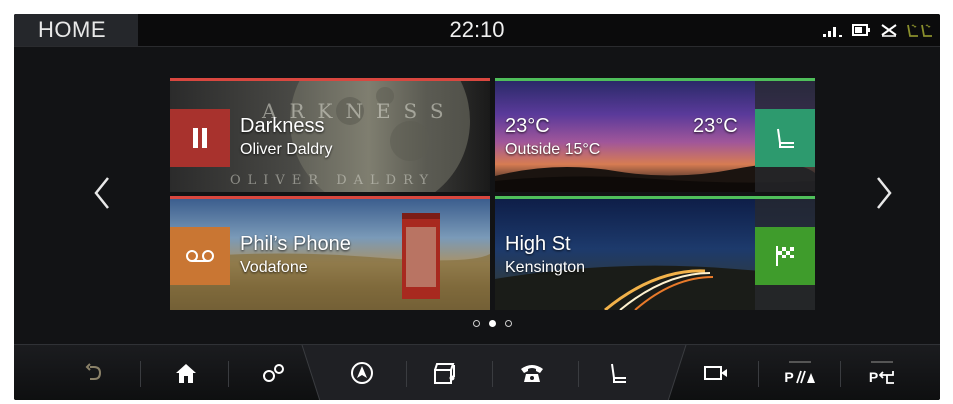 The image size is (953, 404). I want to click on parking-label: P, so click(789, 377).